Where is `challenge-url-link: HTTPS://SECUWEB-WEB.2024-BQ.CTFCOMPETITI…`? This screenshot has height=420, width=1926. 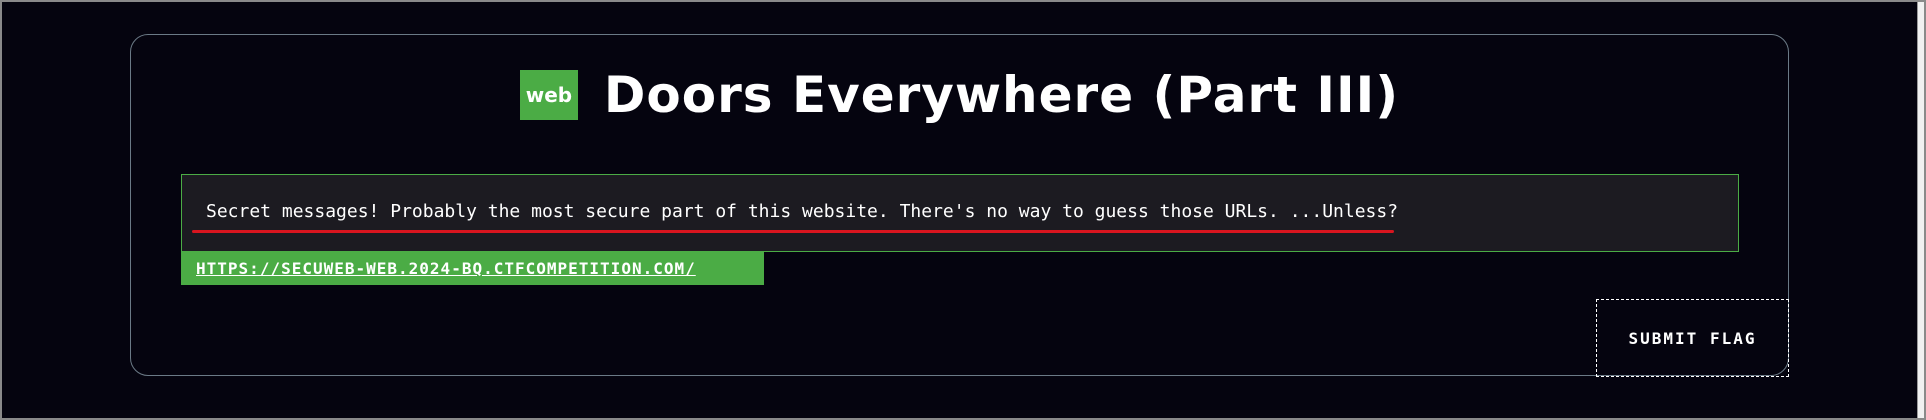
challenge-url-link: HTTPS://SECUWEB-WEB.2024-BQ.CTFCOMPETITI… is located at coordinates (472, 268).